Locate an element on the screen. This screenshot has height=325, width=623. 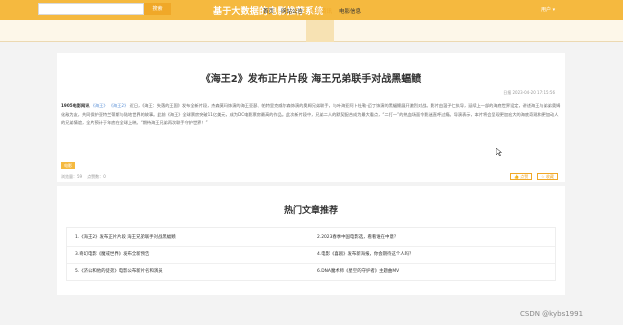
search-input is located at coordinates (91, 9).